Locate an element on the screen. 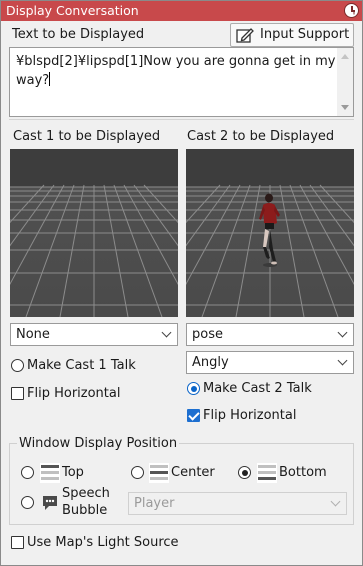 The height and width of the screenshot is (566, 363). text-to-display-label: Text to be Displayed is located at coordinates (78, 34).